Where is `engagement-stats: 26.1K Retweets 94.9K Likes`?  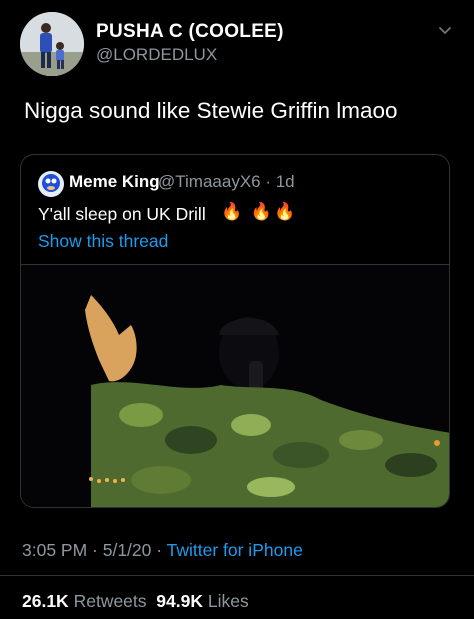
engagement-stats: 26.1K Retweets 94.9K Likes is located at coordinates (135, 601).